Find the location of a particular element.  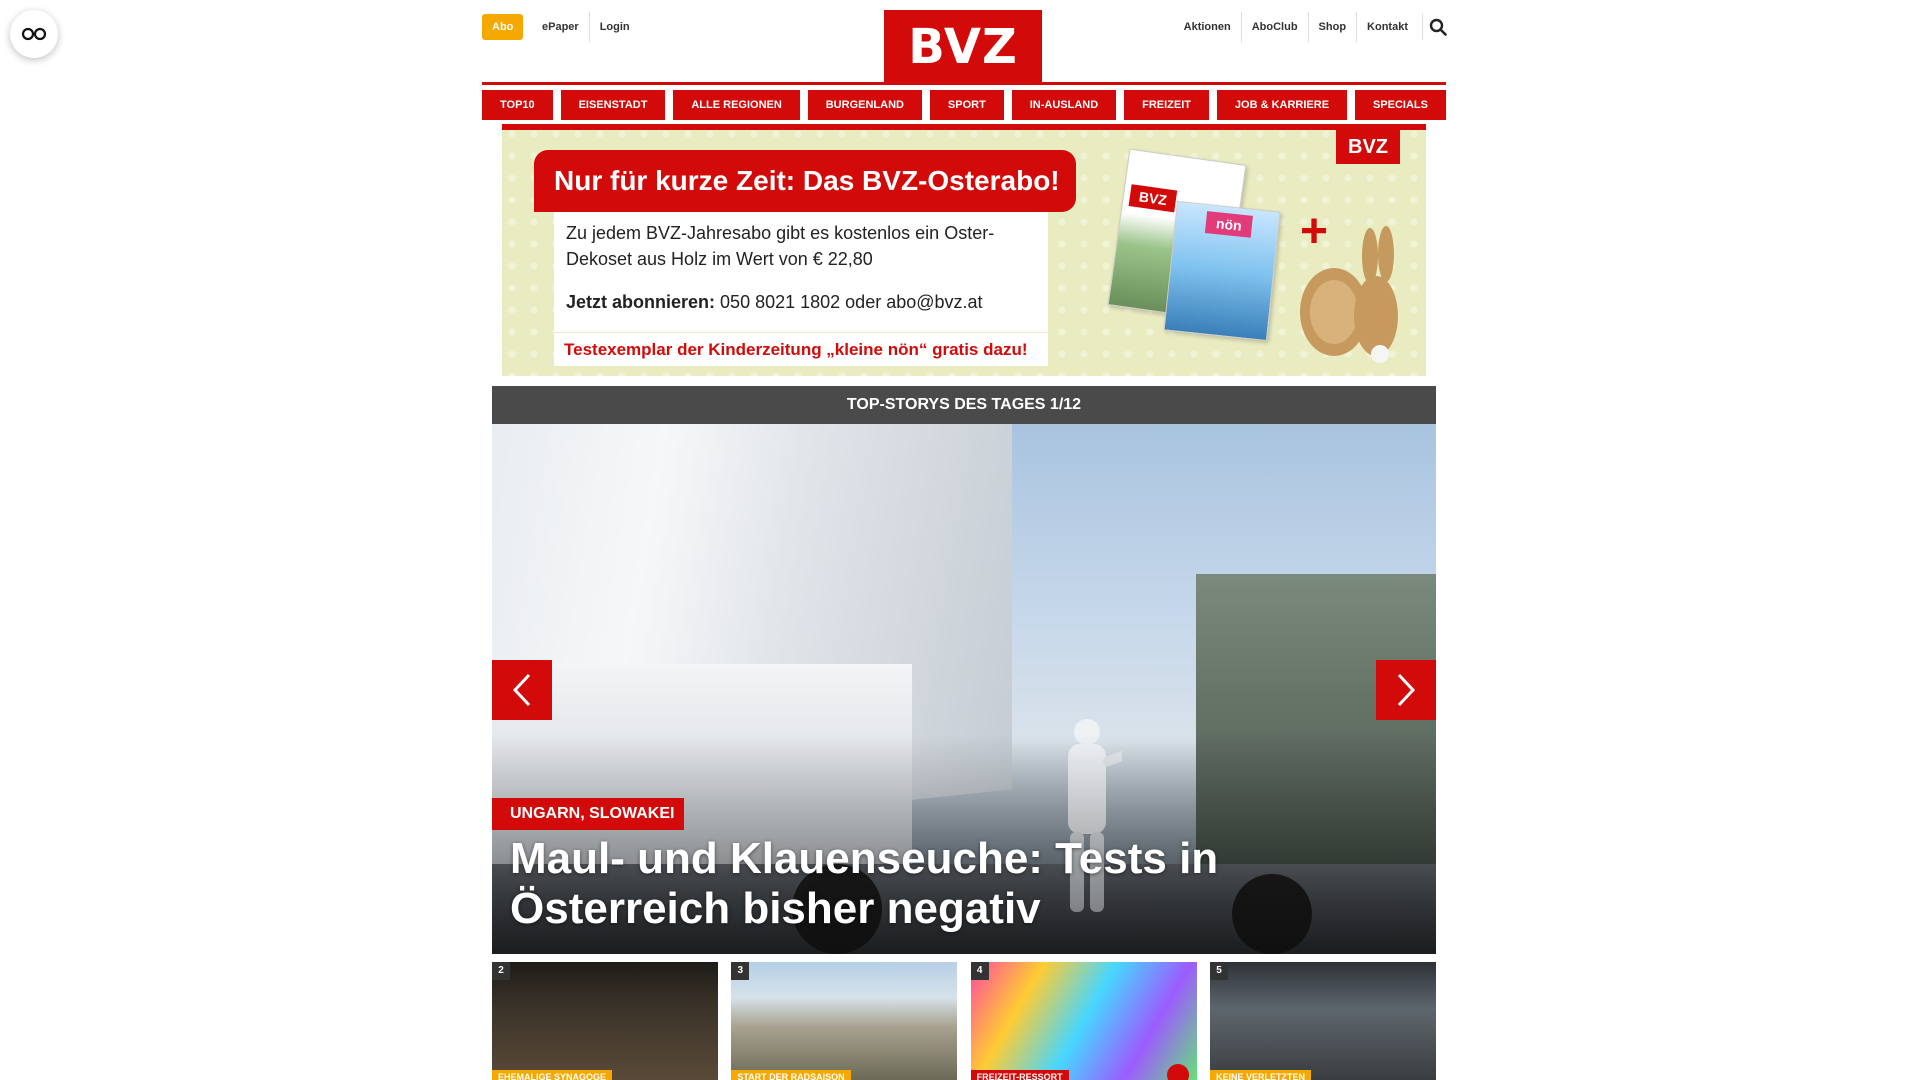

promo-contact-label: Jetzt abonnieren: is located at coordinates (641, 302).